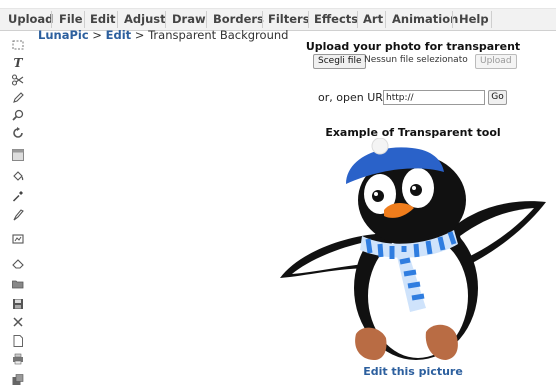 The image size is (556, 387). Describe the element at coordinates (413, 46) in the screenshot. I see `upload-title: Upload your photo for transparent` at that location.